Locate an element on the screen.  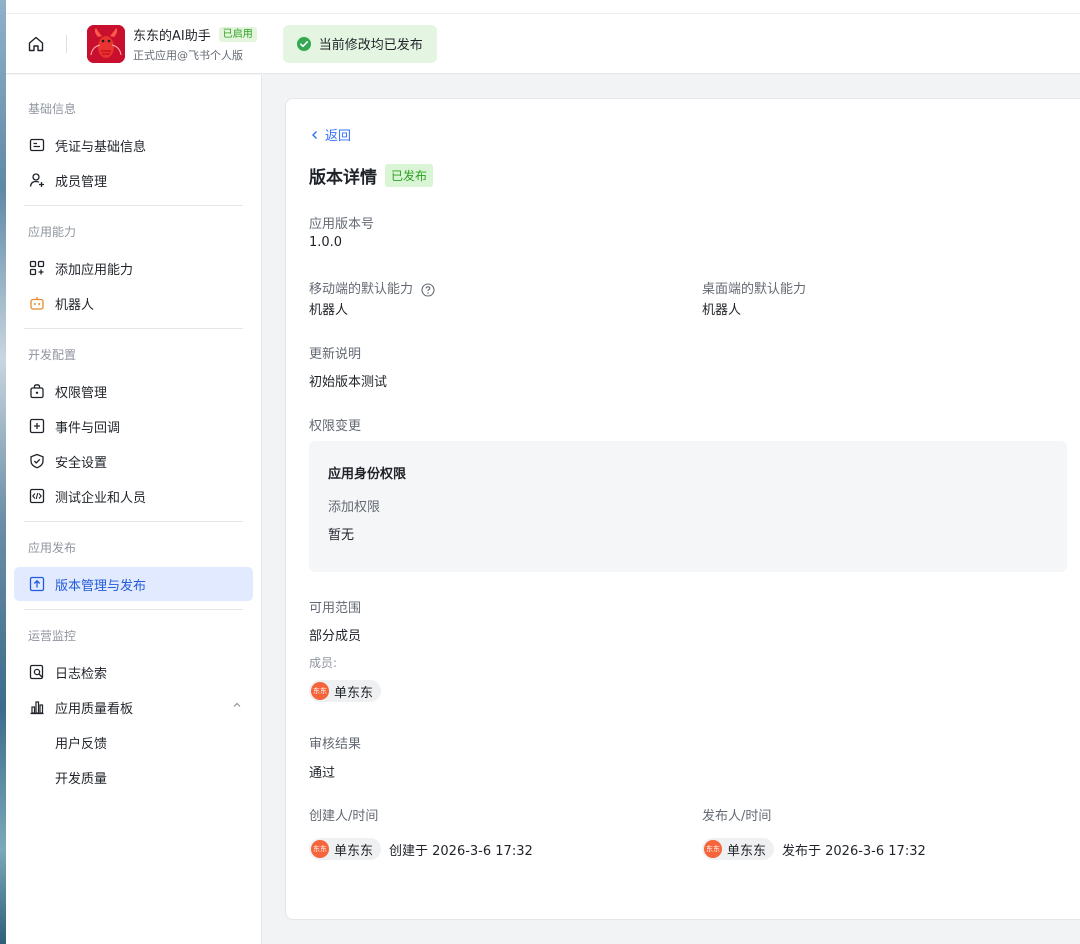
id-card-icon is located at coordinates (37, 145).